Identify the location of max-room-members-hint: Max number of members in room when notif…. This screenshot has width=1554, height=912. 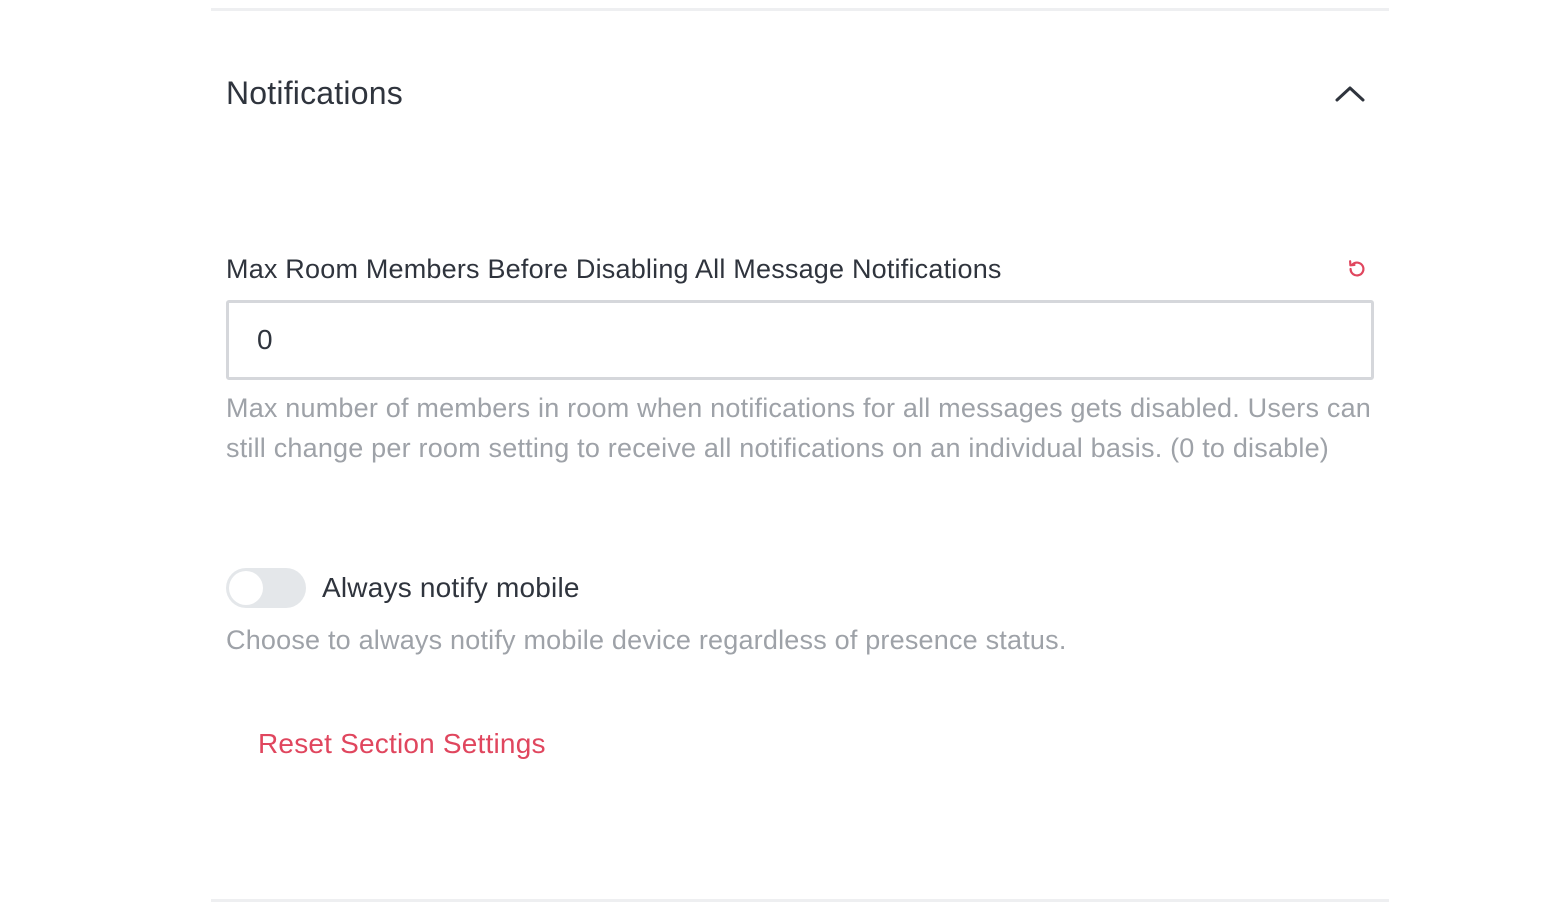
(798, 428).